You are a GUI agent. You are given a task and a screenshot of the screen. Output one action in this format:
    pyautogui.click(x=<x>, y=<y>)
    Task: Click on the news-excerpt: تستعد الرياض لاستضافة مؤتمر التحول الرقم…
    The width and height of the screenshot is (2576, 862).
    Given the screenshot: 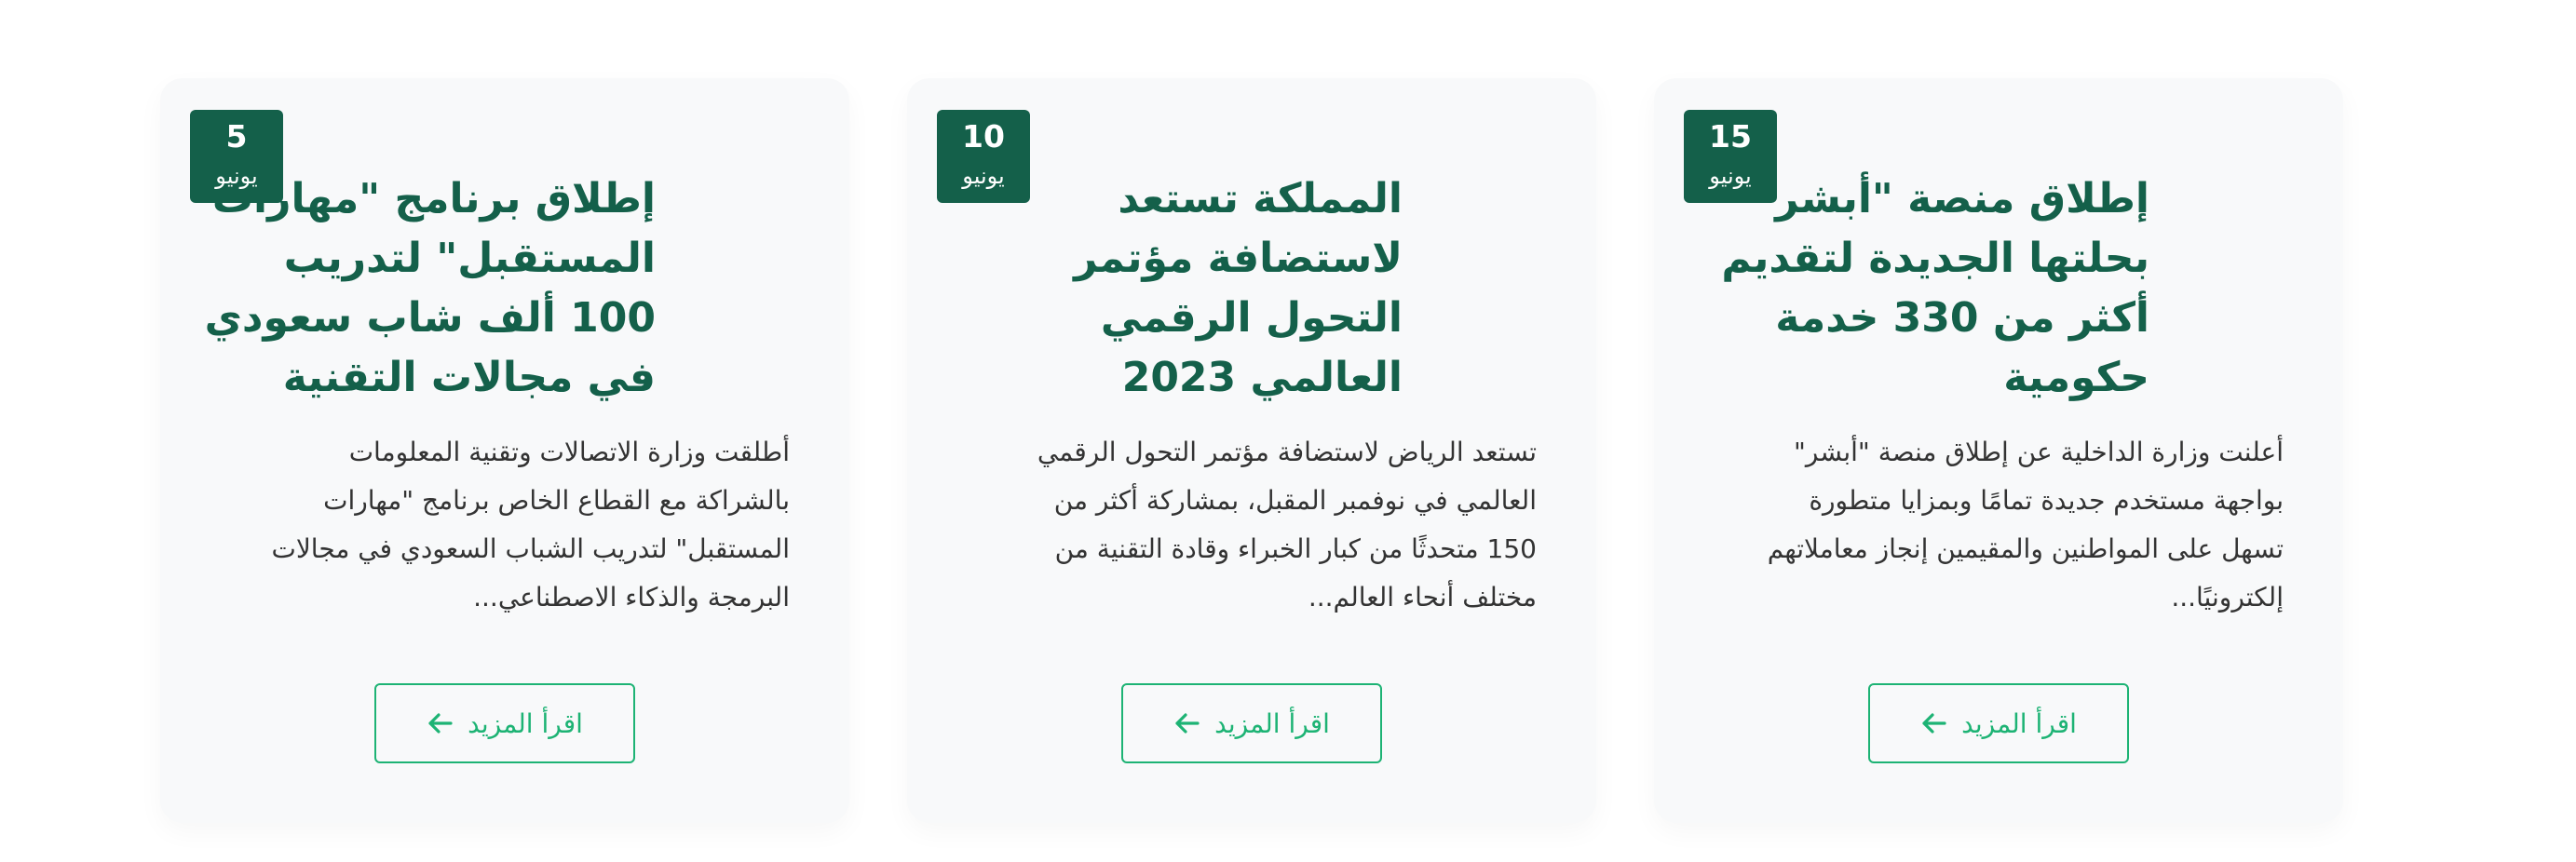 What is the action you would take?
    pyautogui.click(x=1287, y=525)
    